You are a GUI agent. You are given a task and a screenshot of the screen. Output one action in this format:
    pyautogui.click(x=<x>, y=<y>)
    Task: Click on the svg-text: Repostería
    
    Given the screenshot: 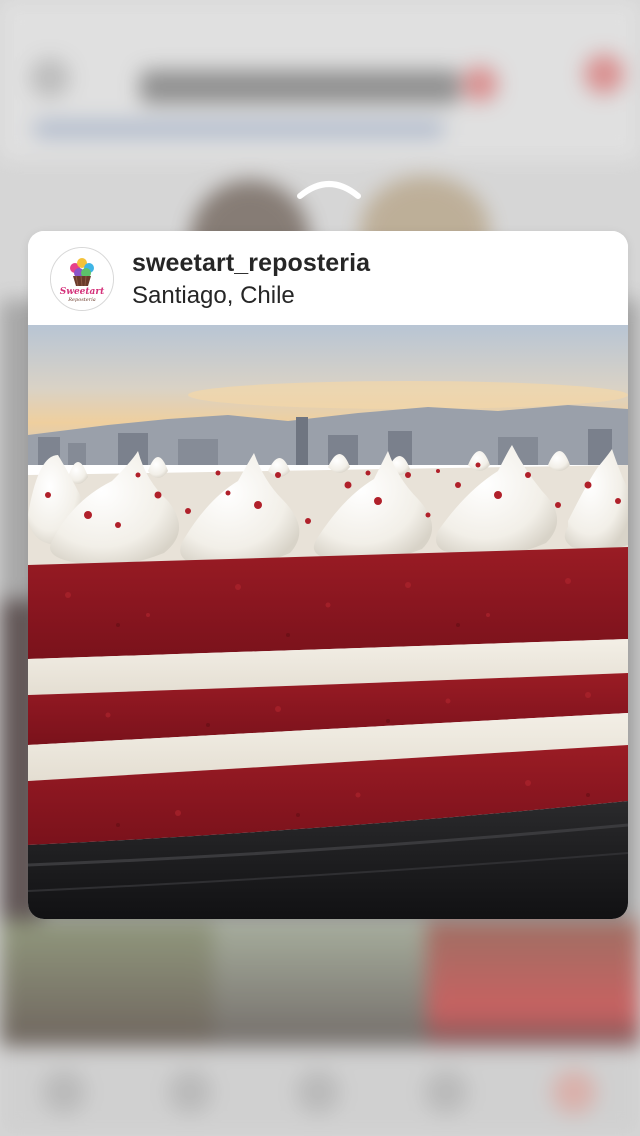 What is the action you would take?
    pyautogui.click(x=81, y=299)
    